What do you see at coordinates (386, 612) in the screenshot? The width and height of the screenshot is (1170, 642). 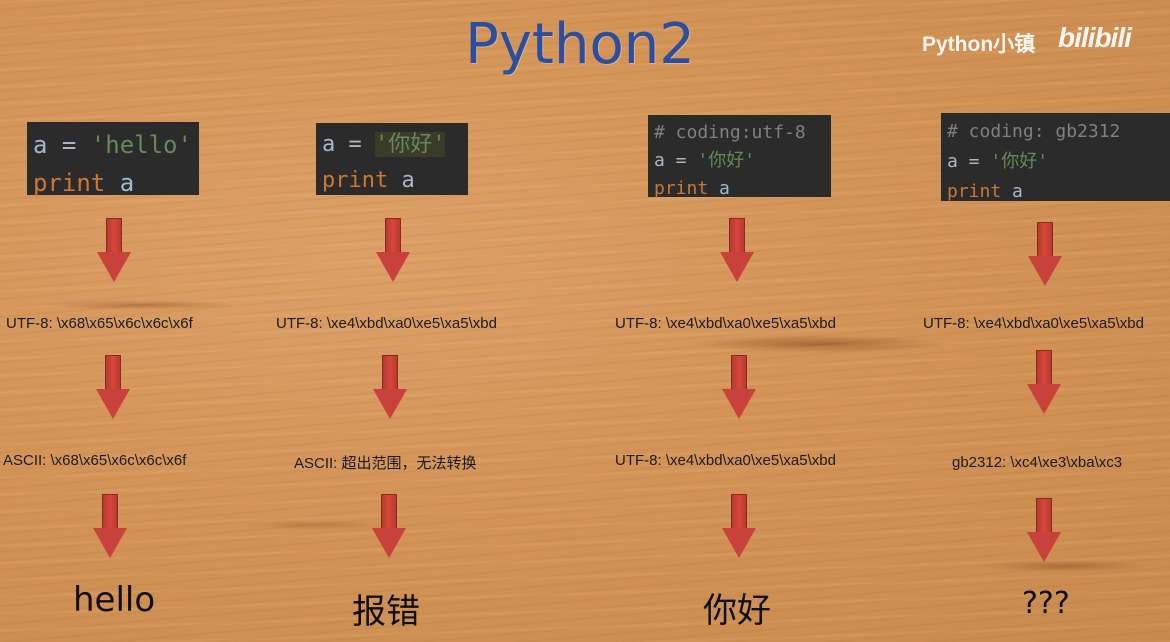 I see `result-text: 报错` at bounding box center [386, 612].